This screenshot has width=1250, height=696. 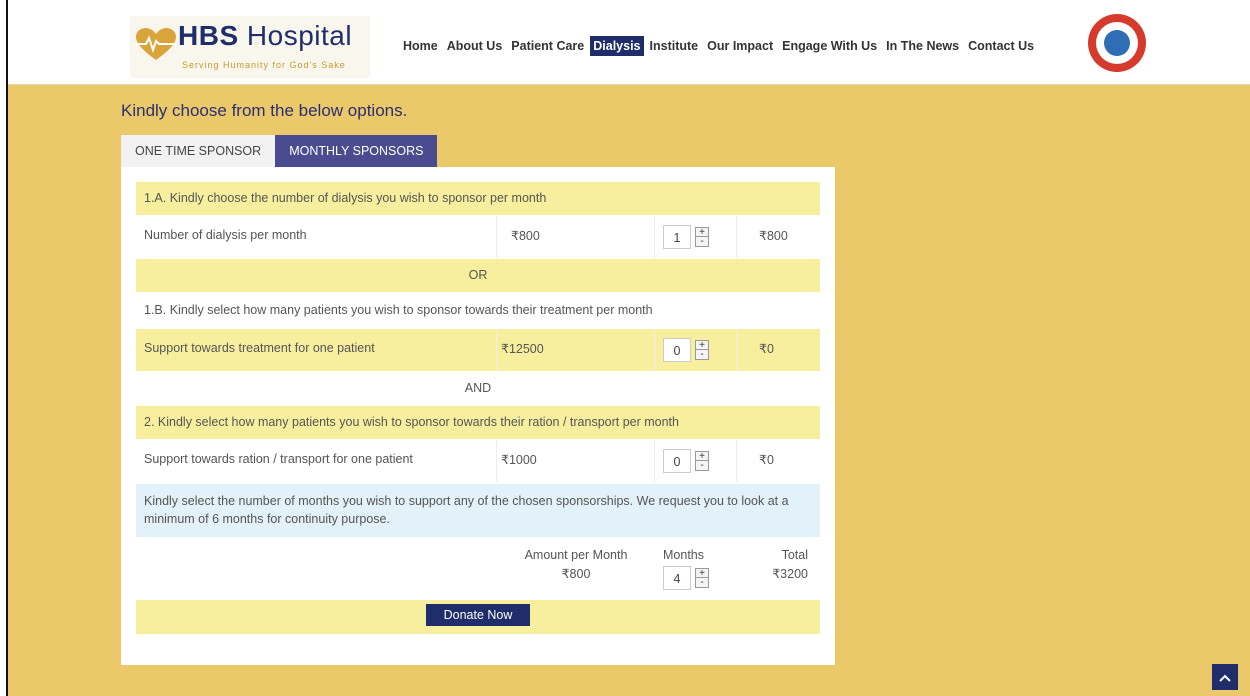 What do you see at coordinates (225, 235) in the screenshot?
I see `dialysis-label: Number of dialysis per month` at bounding box center [225, 235].